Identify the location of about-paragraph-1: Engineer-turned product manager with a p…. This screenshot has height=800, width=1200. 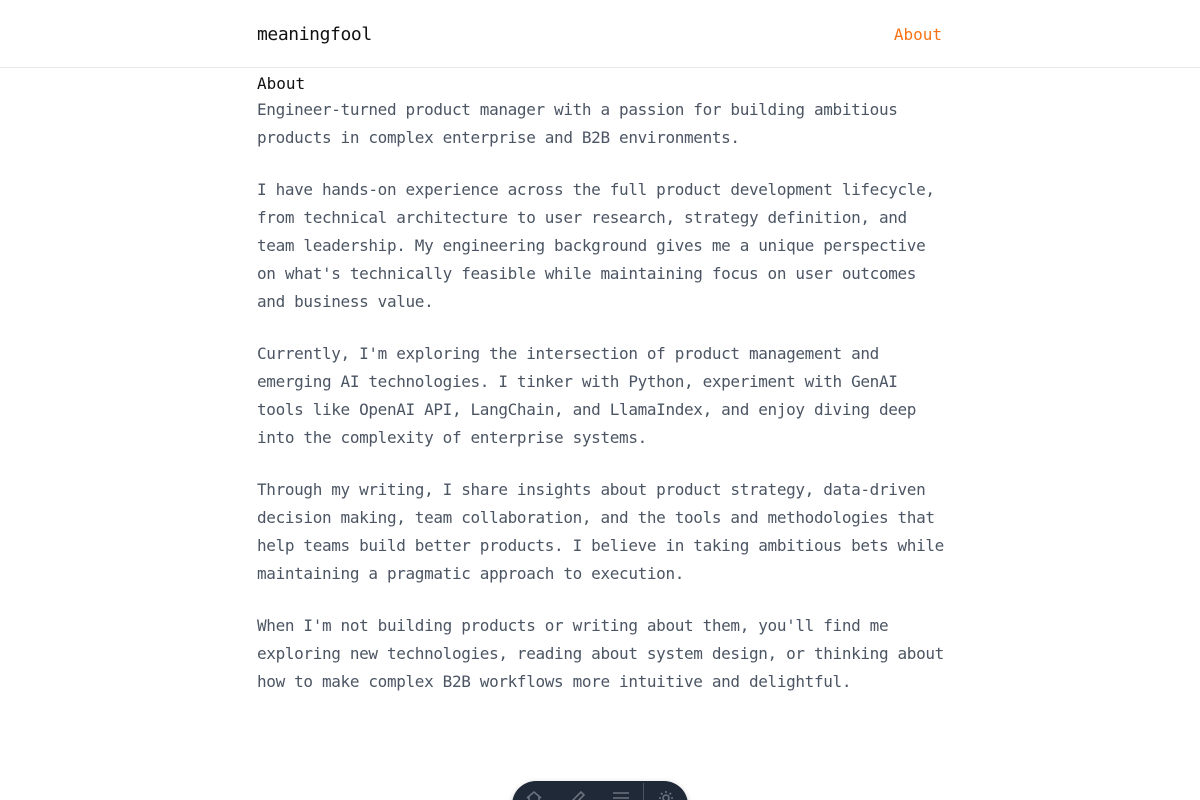
(577, 123).